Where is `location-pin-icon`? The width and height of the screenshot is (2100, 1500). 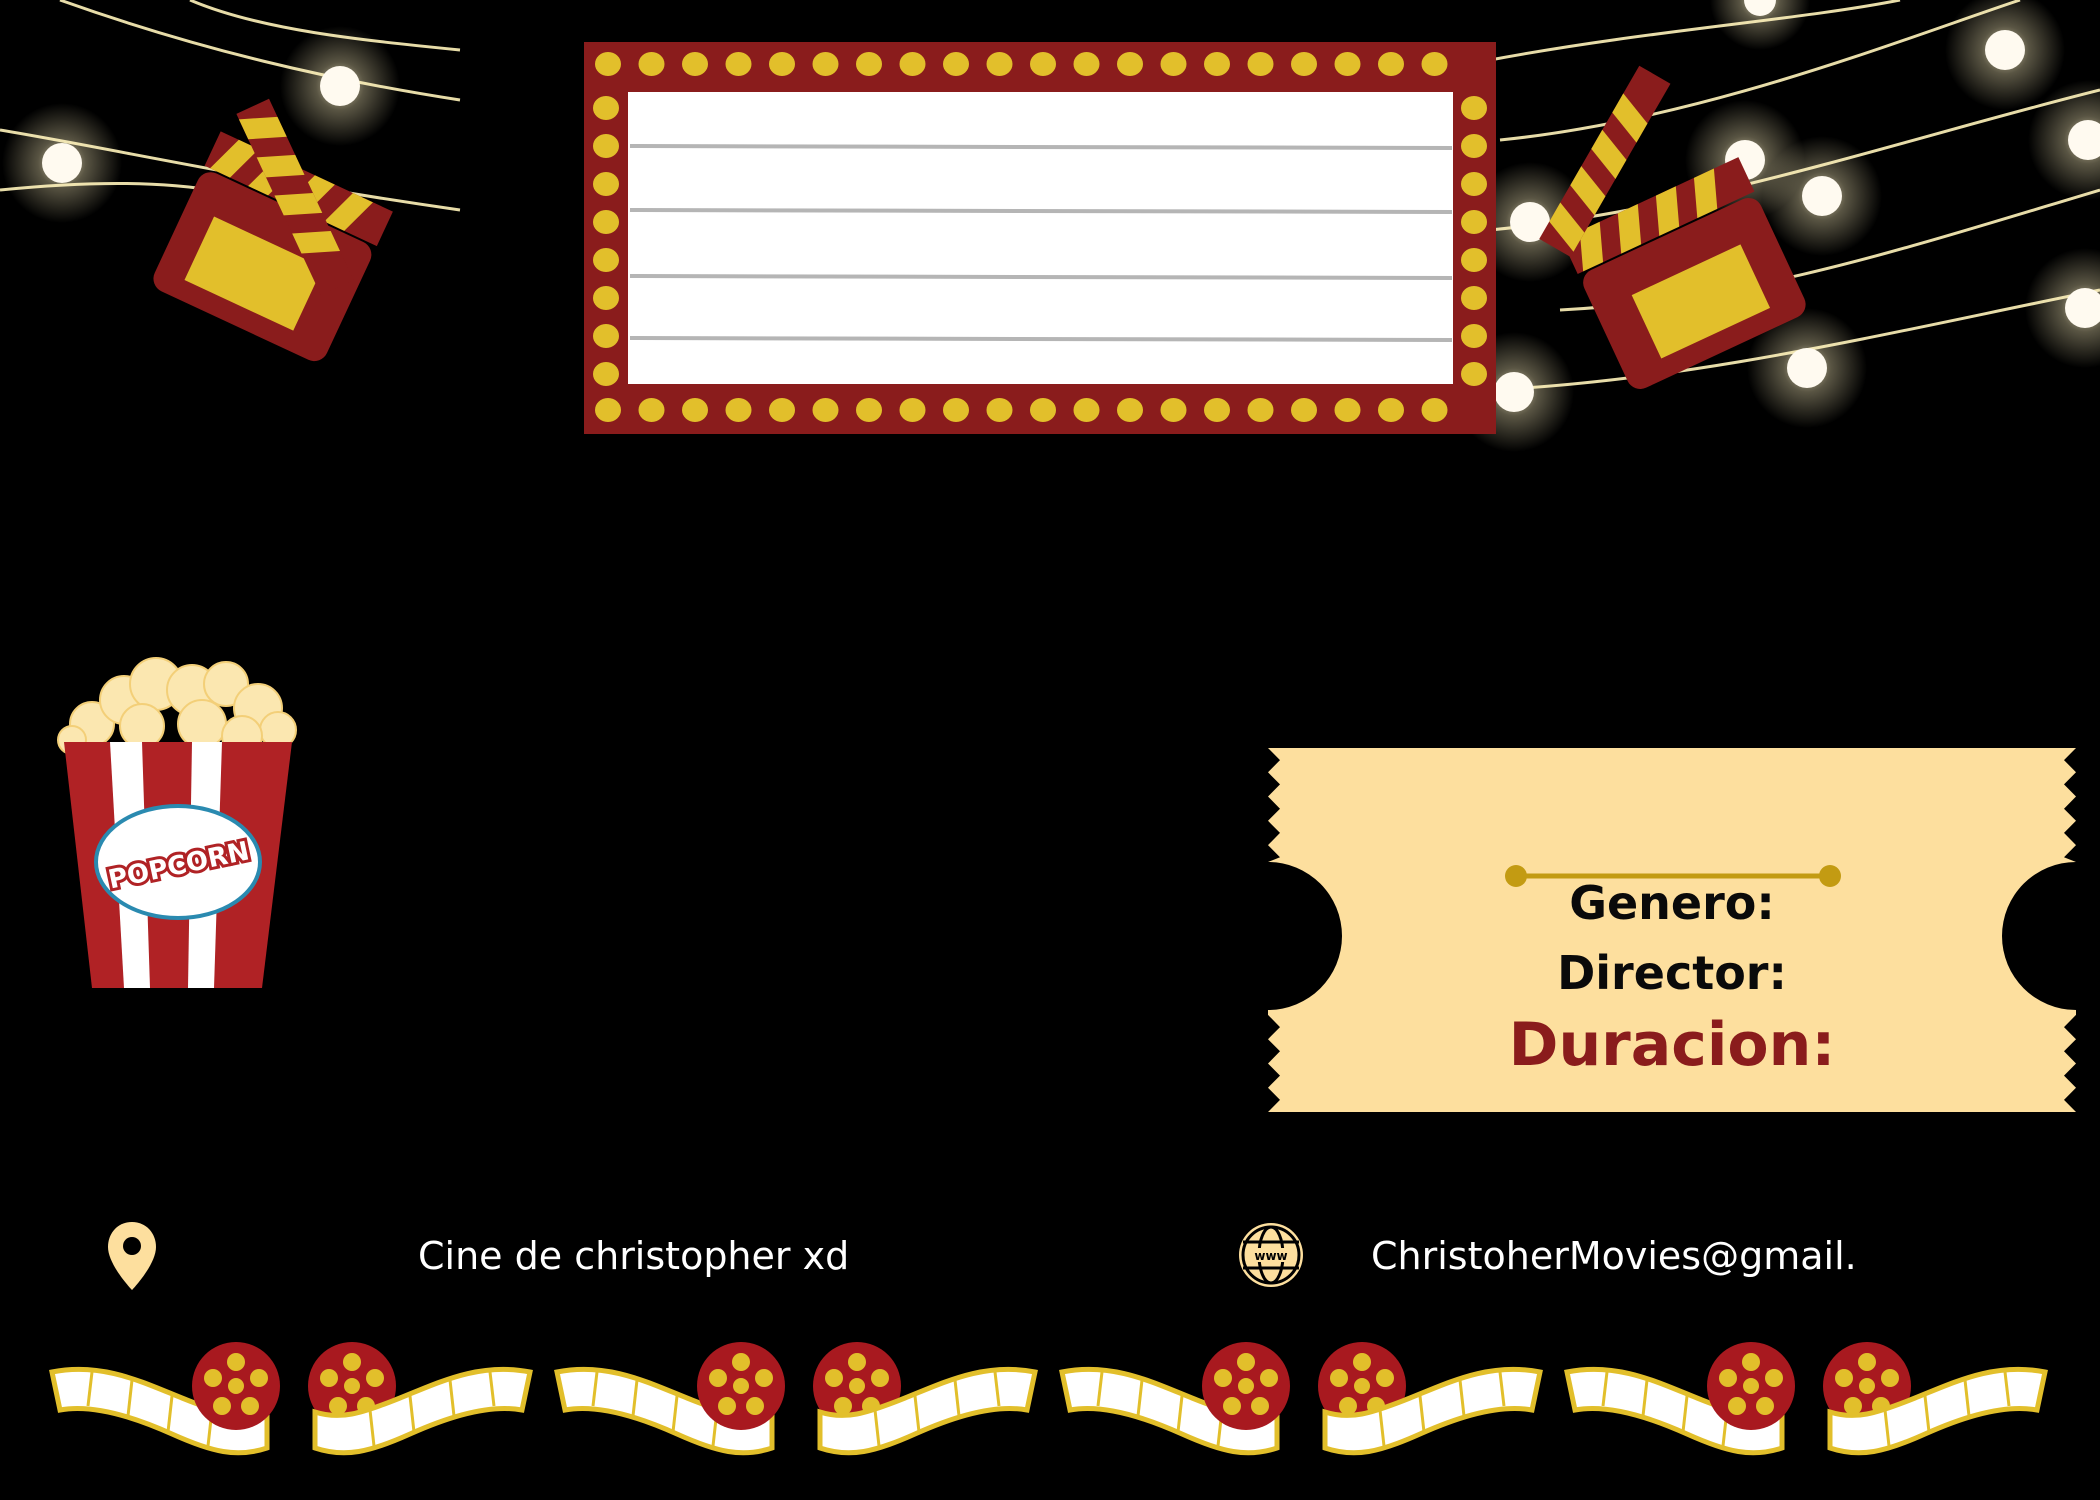 location-pin-icon is located at coordinates (132, 1256).